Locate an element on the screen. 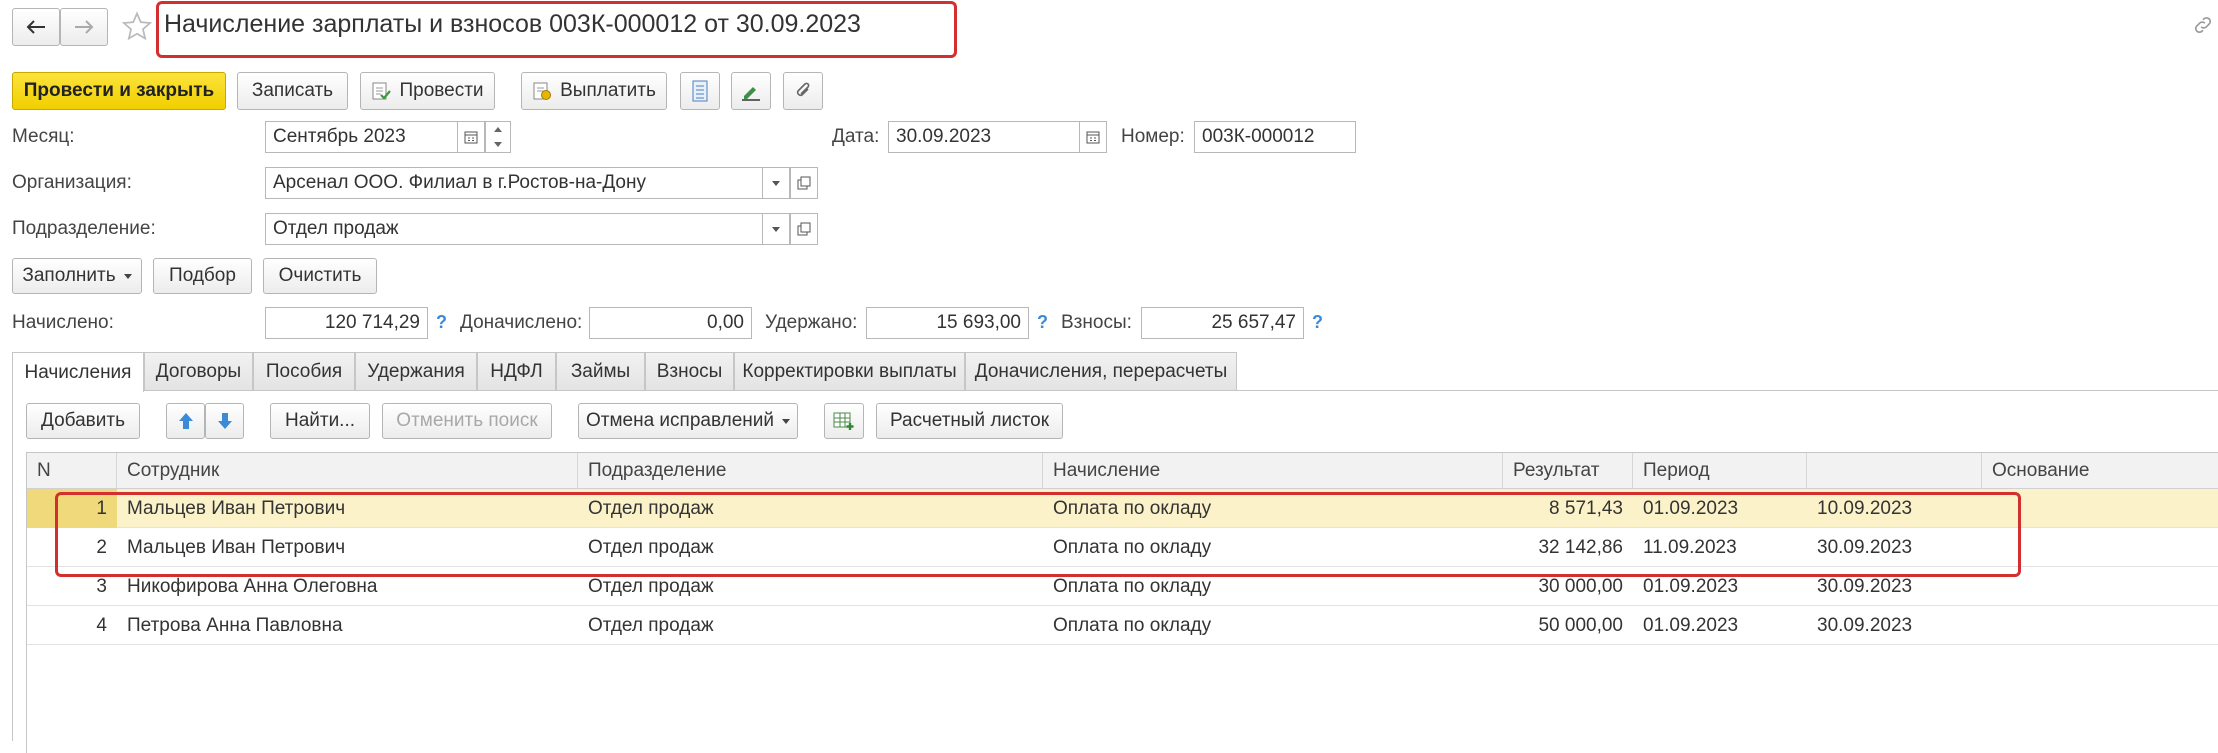 This screenshot has width=2218, height=753. attach-button is located at coordinates (803, 91).